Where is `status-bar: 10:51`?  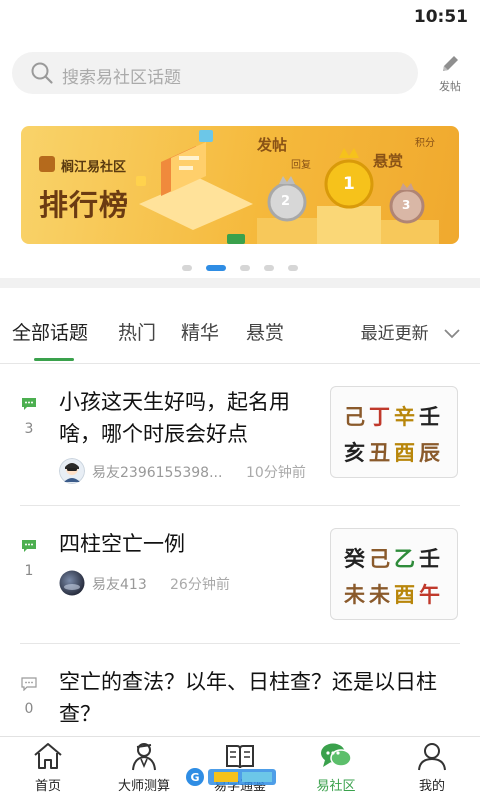
status-bar: 10:51 is located at coordinates (240, 17).